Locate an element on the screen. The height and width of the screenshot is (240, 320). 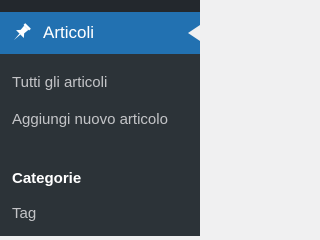
menu-item-label: Articoli is located at coordinates (69, 32).